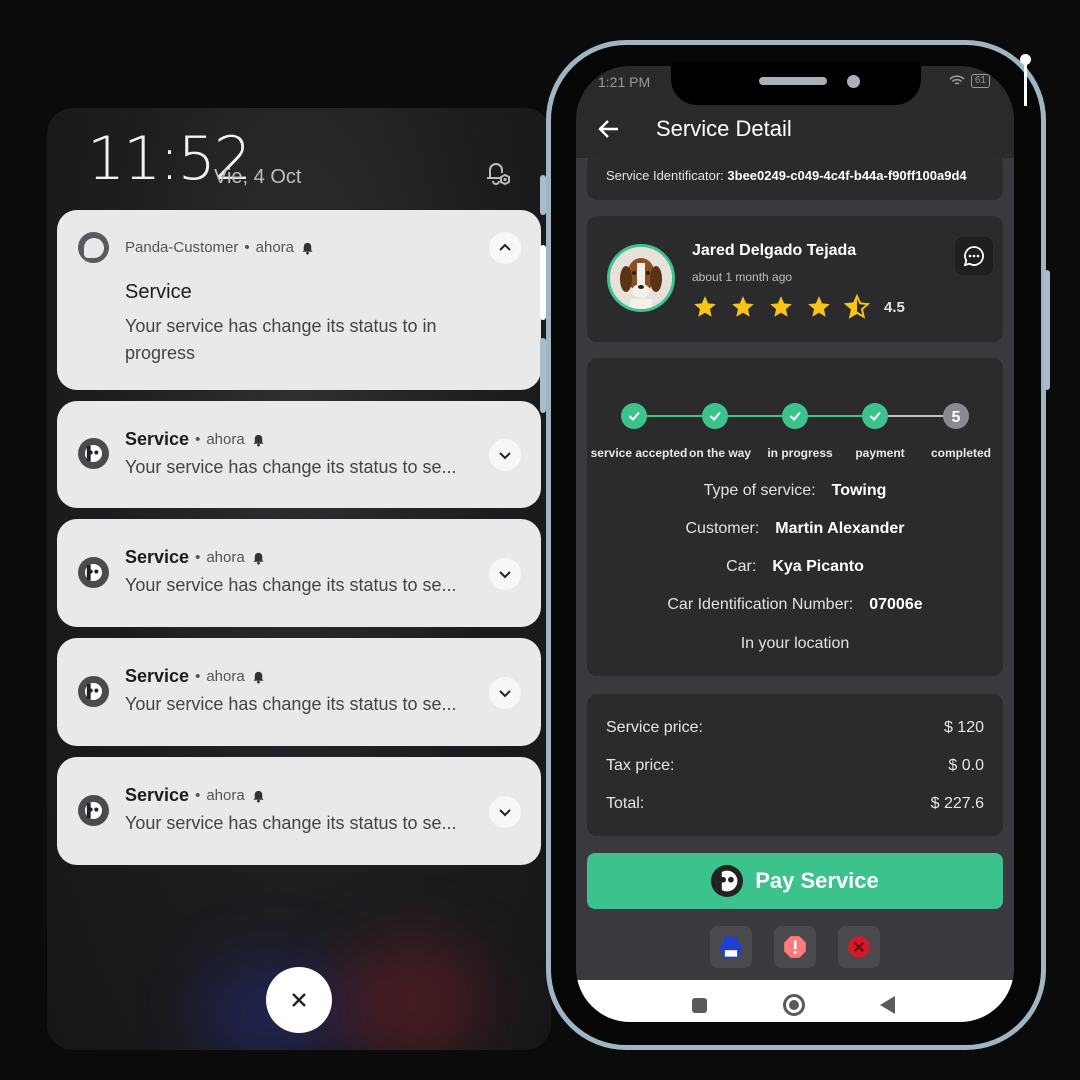 Image resolution: width=1080 pixels, height=1080 pixels. I want to click on notification-settings-icon, so click(496, 173).